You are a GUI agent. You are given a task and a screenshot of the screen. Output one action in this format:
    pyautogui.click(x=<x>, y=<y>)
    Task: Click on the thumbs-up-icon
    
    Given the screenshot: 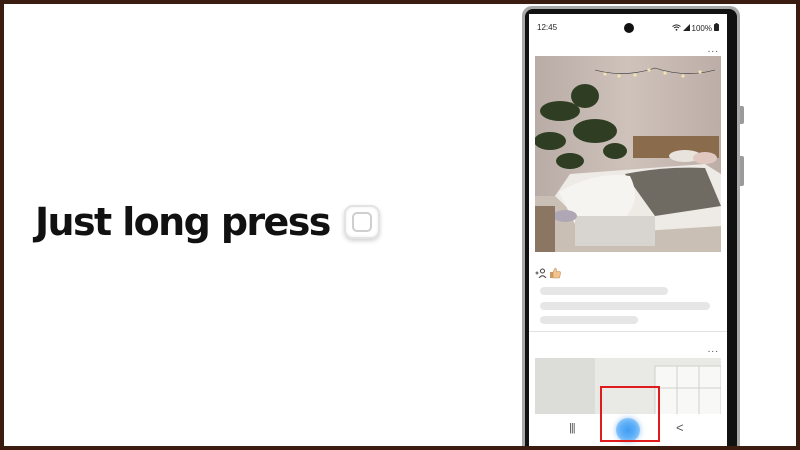 What is the action you would take?
    pyautogui.click(x=555, y=274)
    